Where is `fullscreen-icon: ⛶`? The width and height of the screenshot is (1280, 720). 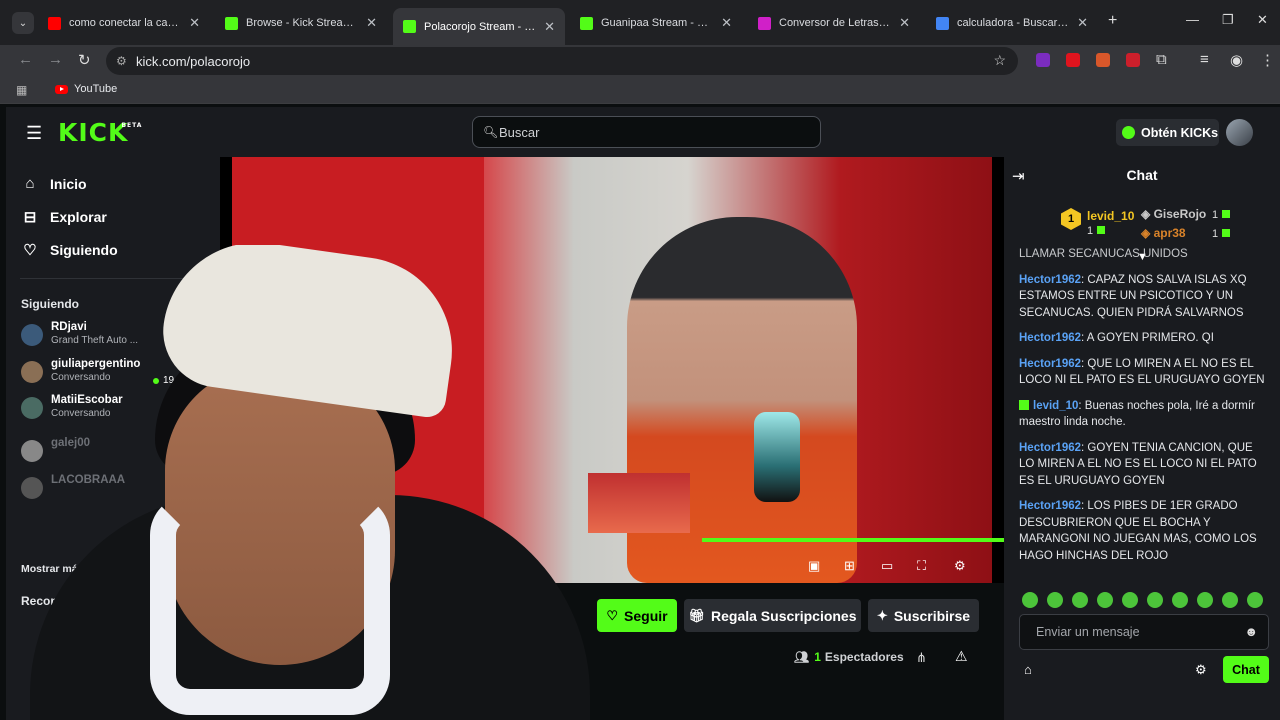 fullscreen-icon: ⛶ is located at coordinates (921, 566).